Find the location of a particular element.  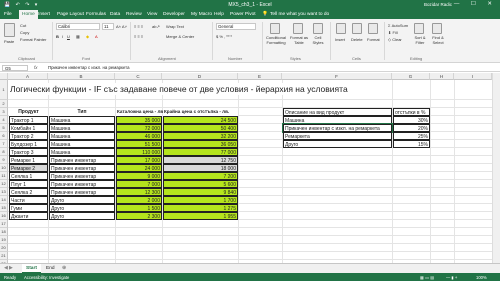

align-left-icons: ≡ ≡ ≡ is located at coordinates (138, 36).